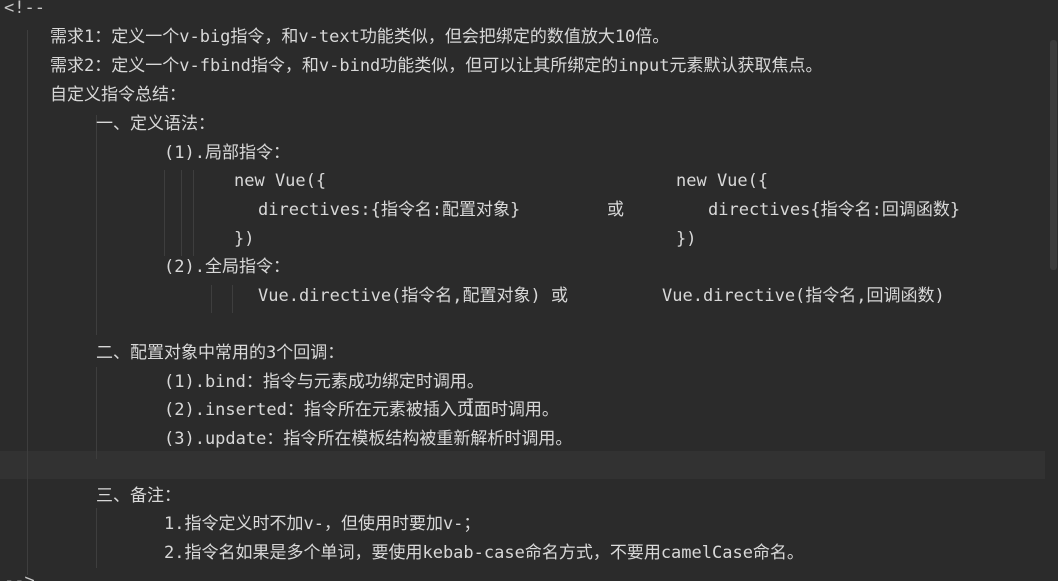 The width and height of the screenshot is (1058, 581). What do you see at coordinates (520, 267) in the screenshot?
I see `code-line: (2).全局指令：` at bounding box center [520, 267].